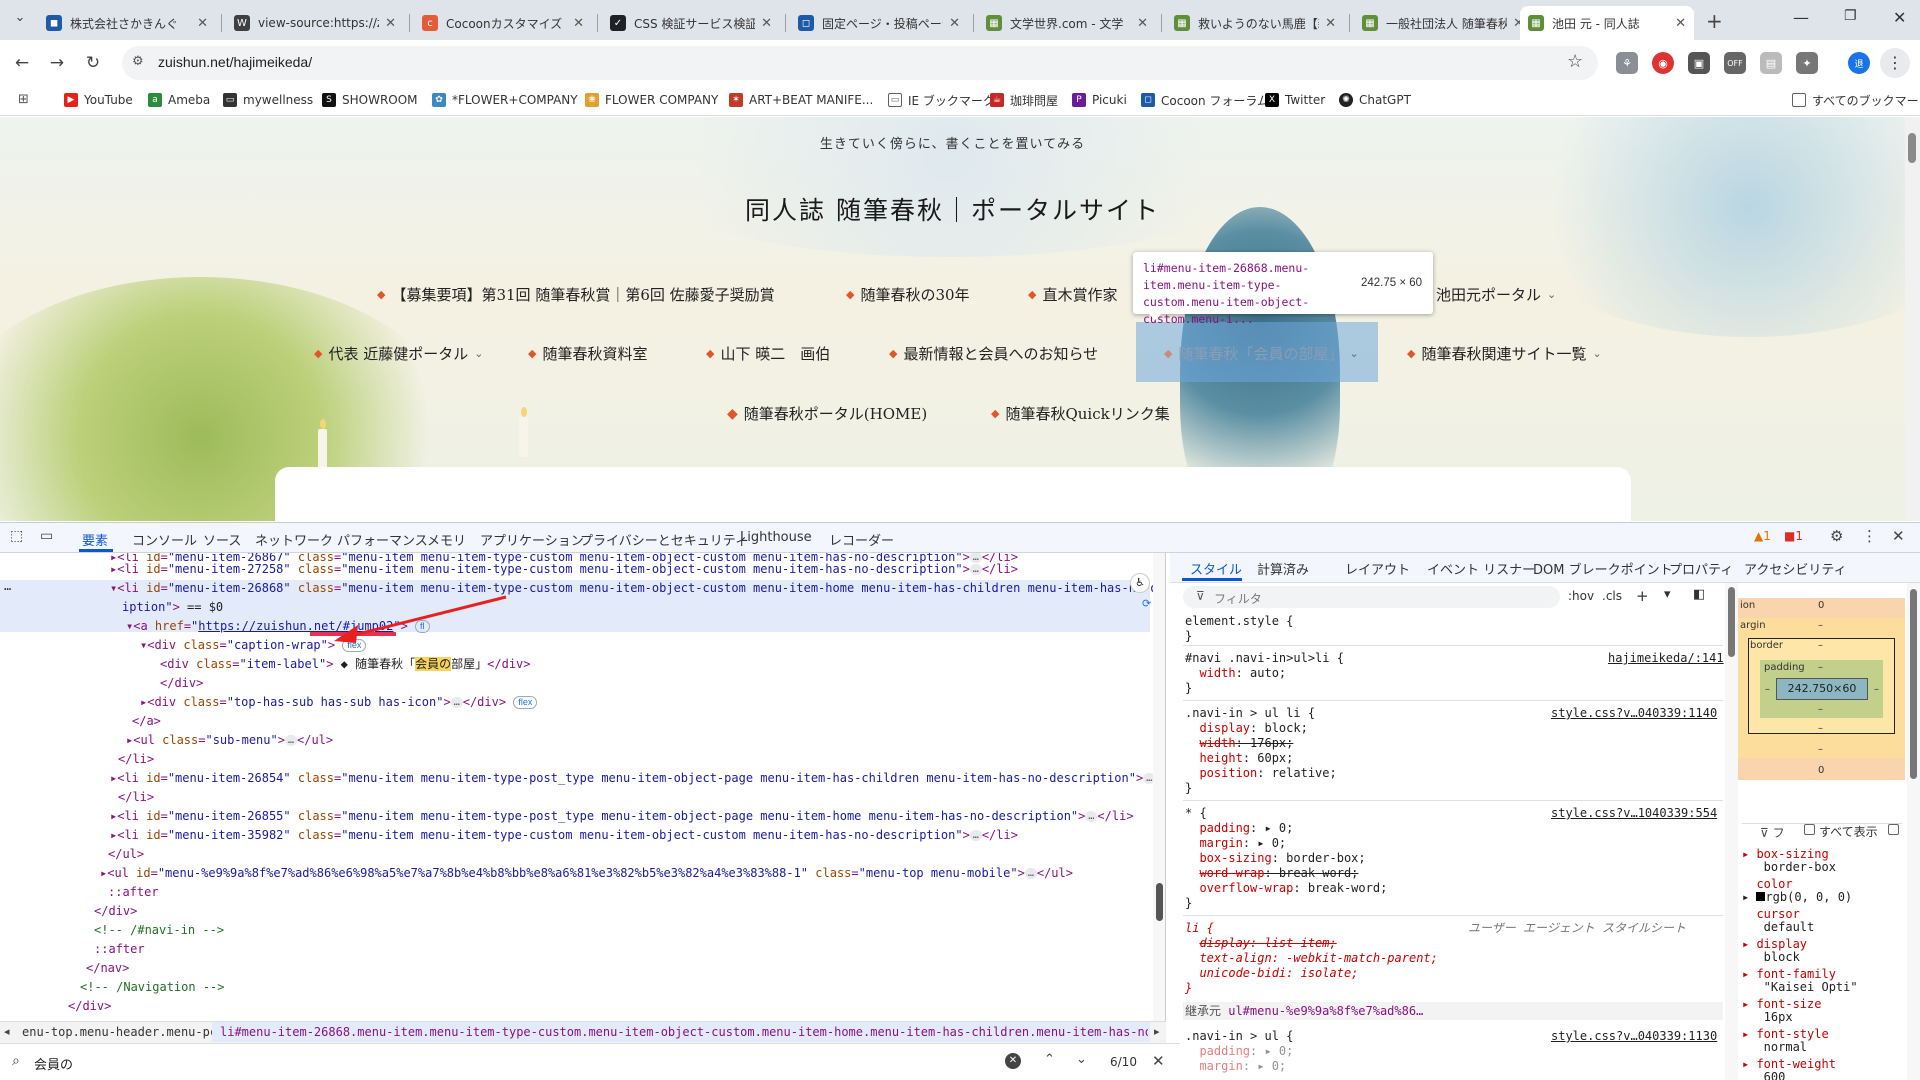 Image resolution: width=1920 pixels, height=1080 pixels. Describe the element at coordinates (1067, 23) in the screenshot. I see `tab-5: ▦ 文学世界.com - 文学 ✕` at that location.